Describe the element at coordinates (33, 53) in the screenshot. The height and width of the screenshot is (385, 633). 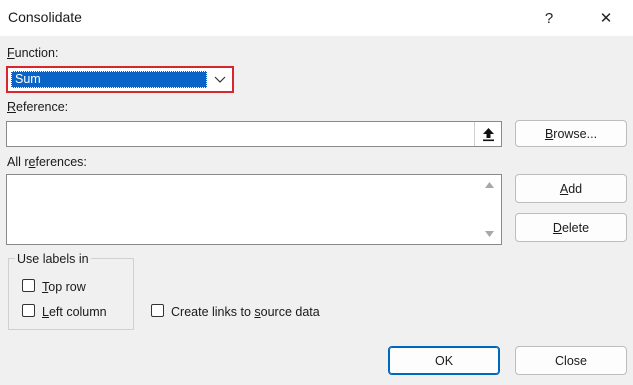
I see `function-label: Function:` at that location.